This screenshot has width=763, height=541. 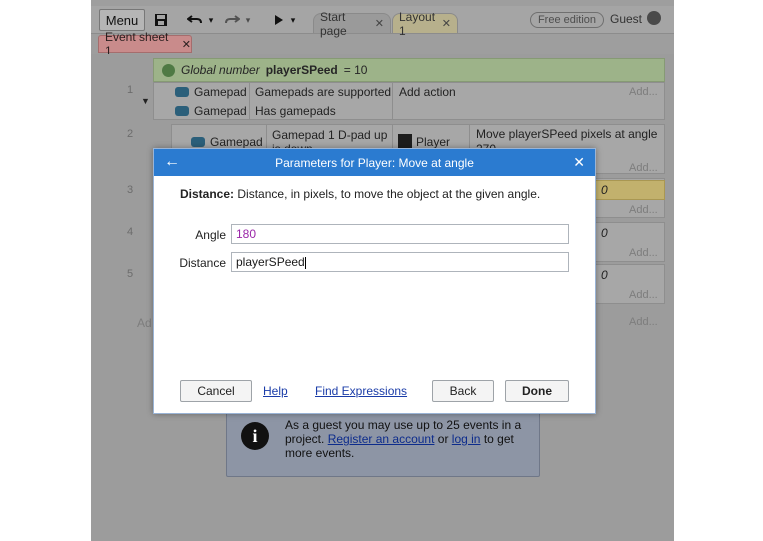 What do you see at coordinates (130, 134) in the screenshot?
I see `event-number: 2` at bounding box center [130, 134].